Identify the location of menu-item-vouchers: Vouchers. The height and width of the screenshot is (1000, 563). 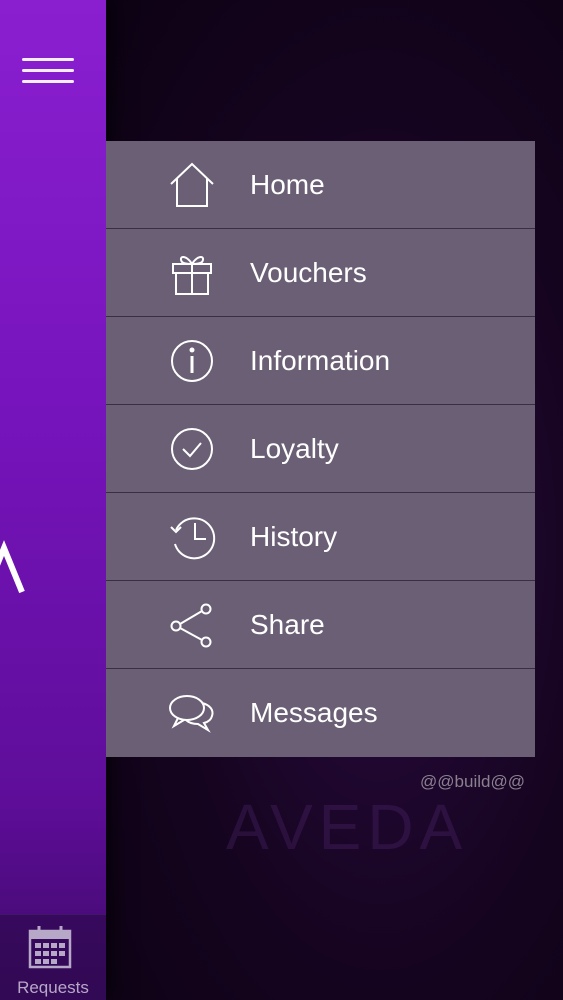
(320, 273).